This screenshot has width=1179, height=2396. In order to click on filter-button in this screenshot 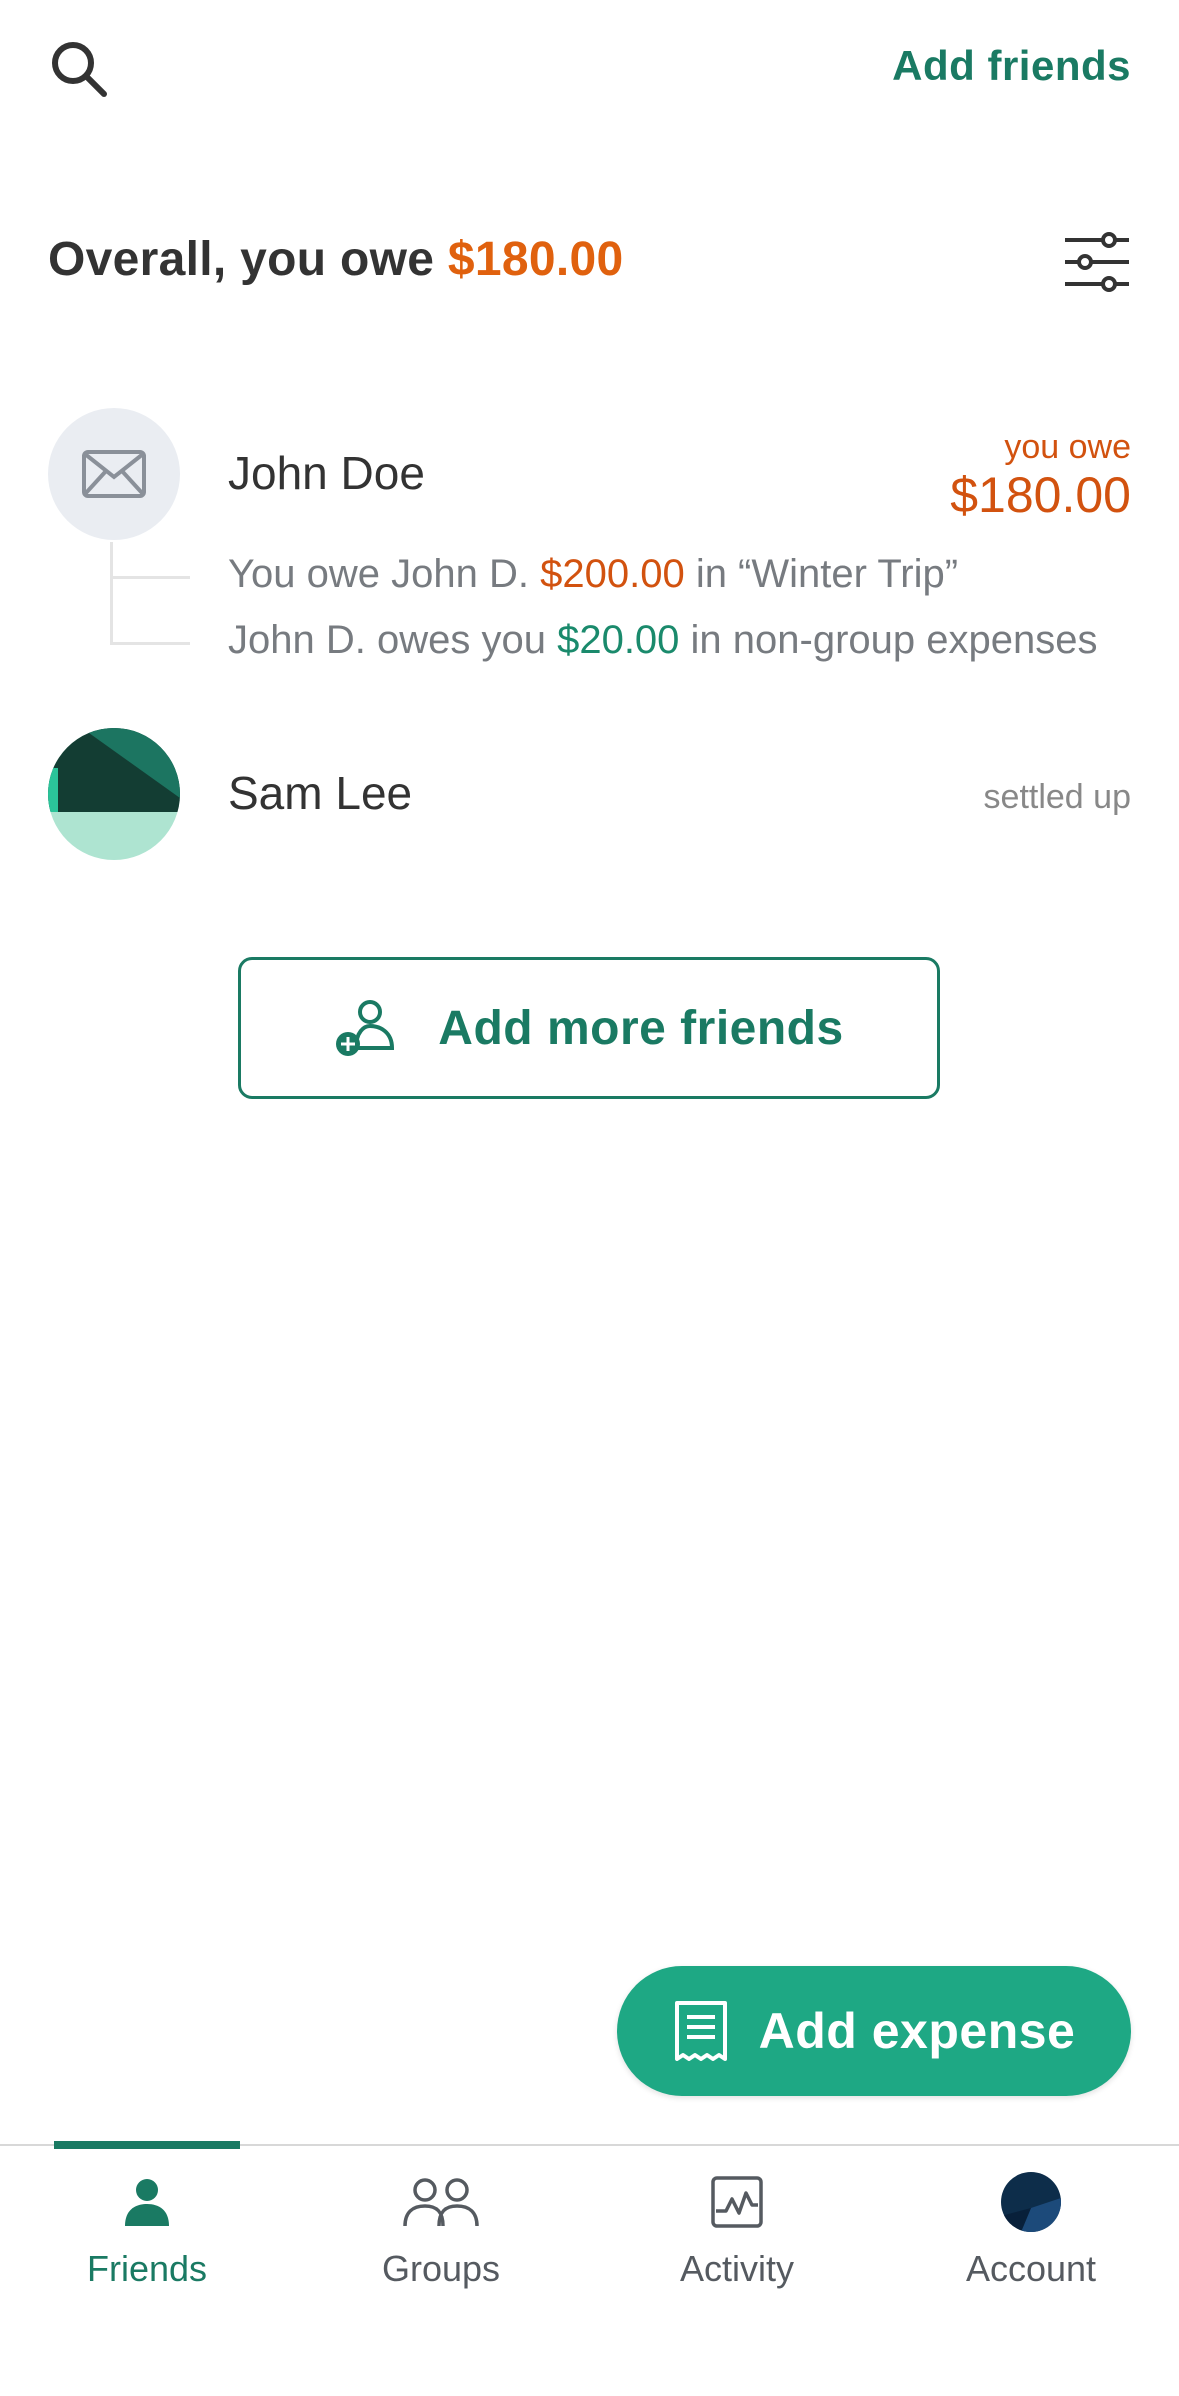, I will do `click(1097, 262)`.